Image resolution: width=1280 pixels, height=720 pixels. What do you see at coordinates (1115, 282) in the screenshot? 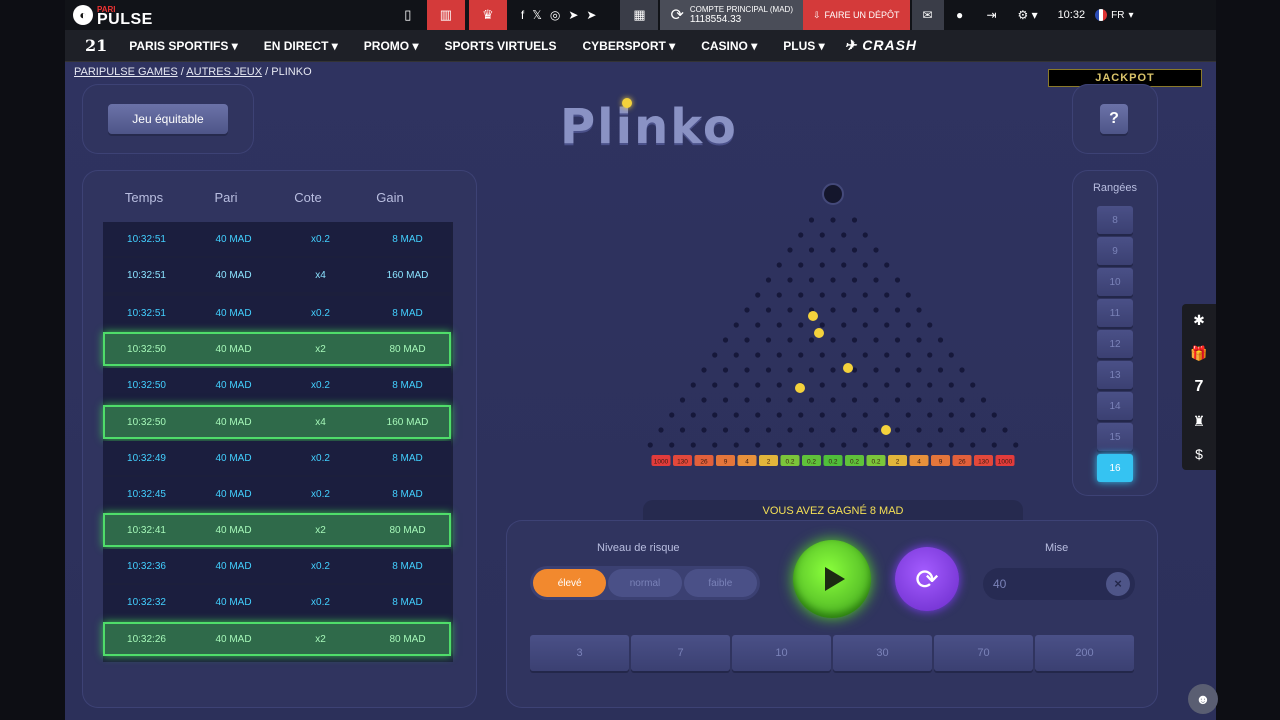
I see `rows-option-10: 10` at bounding box center [1115, 282].